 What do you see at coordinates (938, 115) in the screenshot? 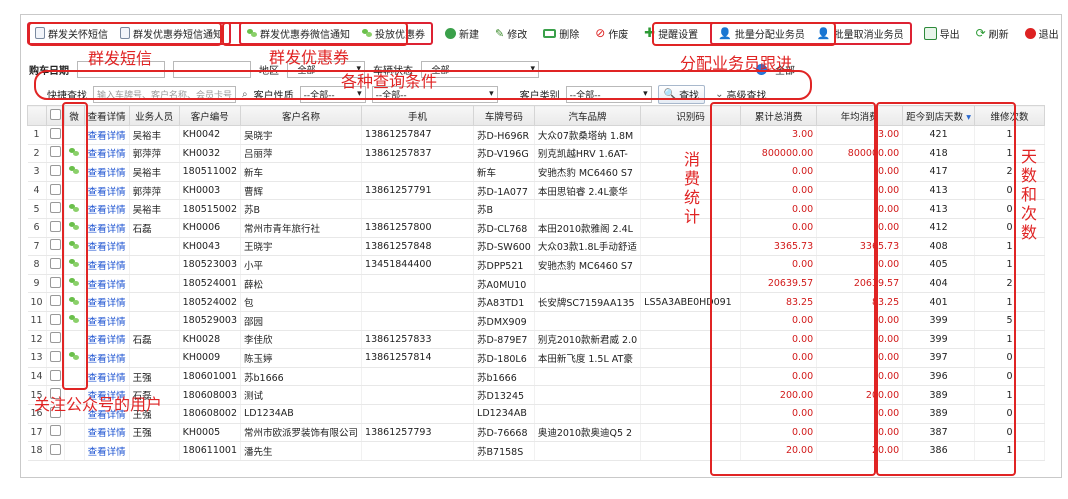
I see `days-since-visit-header: 距今到店天数 ▾` at bounding box center [938, 115].